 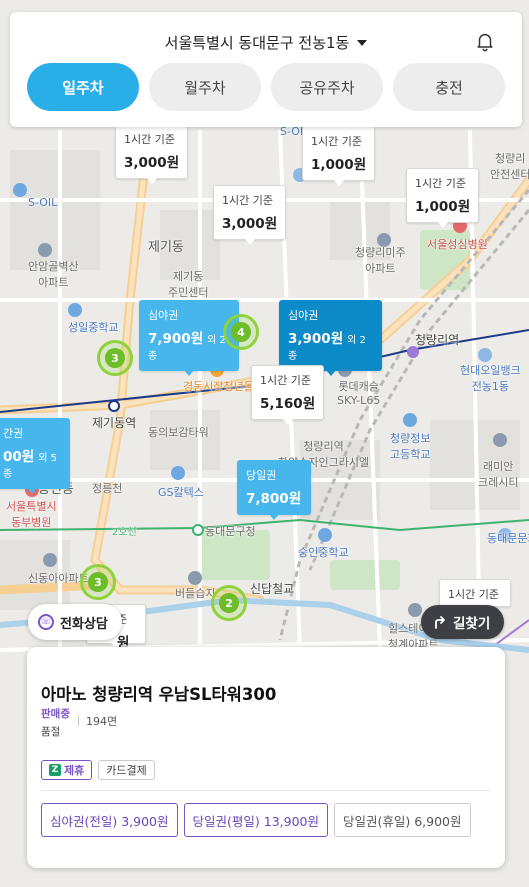 I want to click on map-label-station: 제기동역, so click(x=114, y=423).